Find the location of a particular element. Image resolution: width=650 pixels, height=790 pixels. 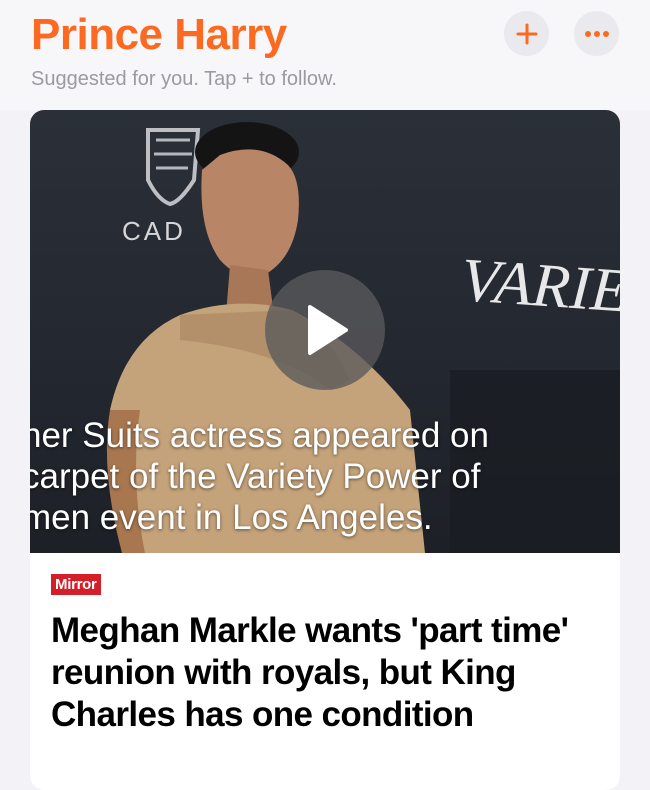

cadillac-logo is located at coordinates (173, 167).